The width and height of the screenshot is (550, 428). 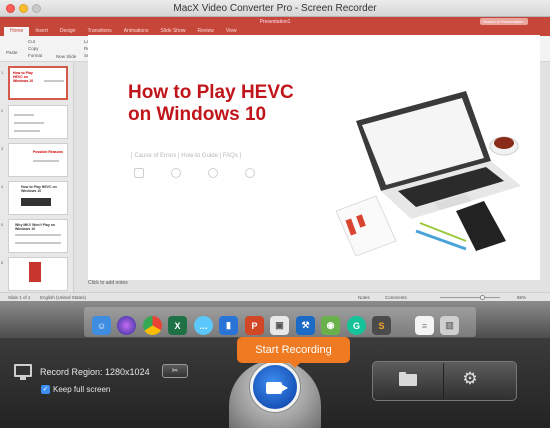 What do you see at coordinates (177, 325) in the screenshot?
I see `excel-icon: X` at bounding box center [177, 325].